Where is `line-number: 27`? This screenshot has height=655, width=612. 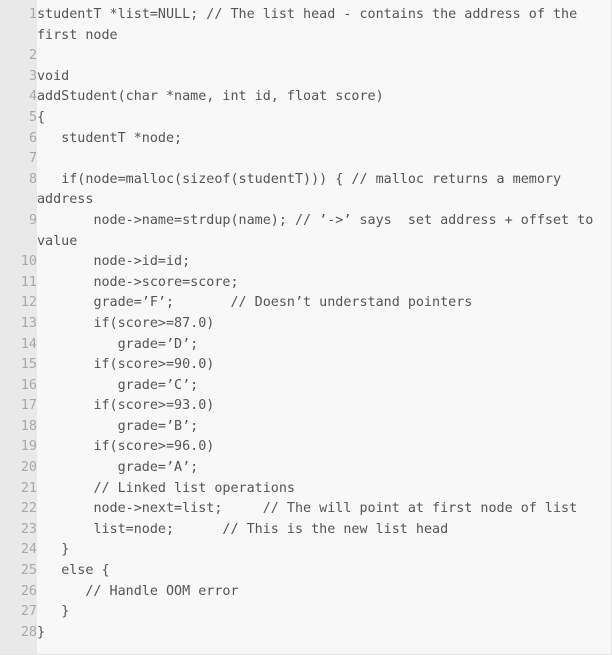
line-number: 27 is located at coordinates (28, 612).